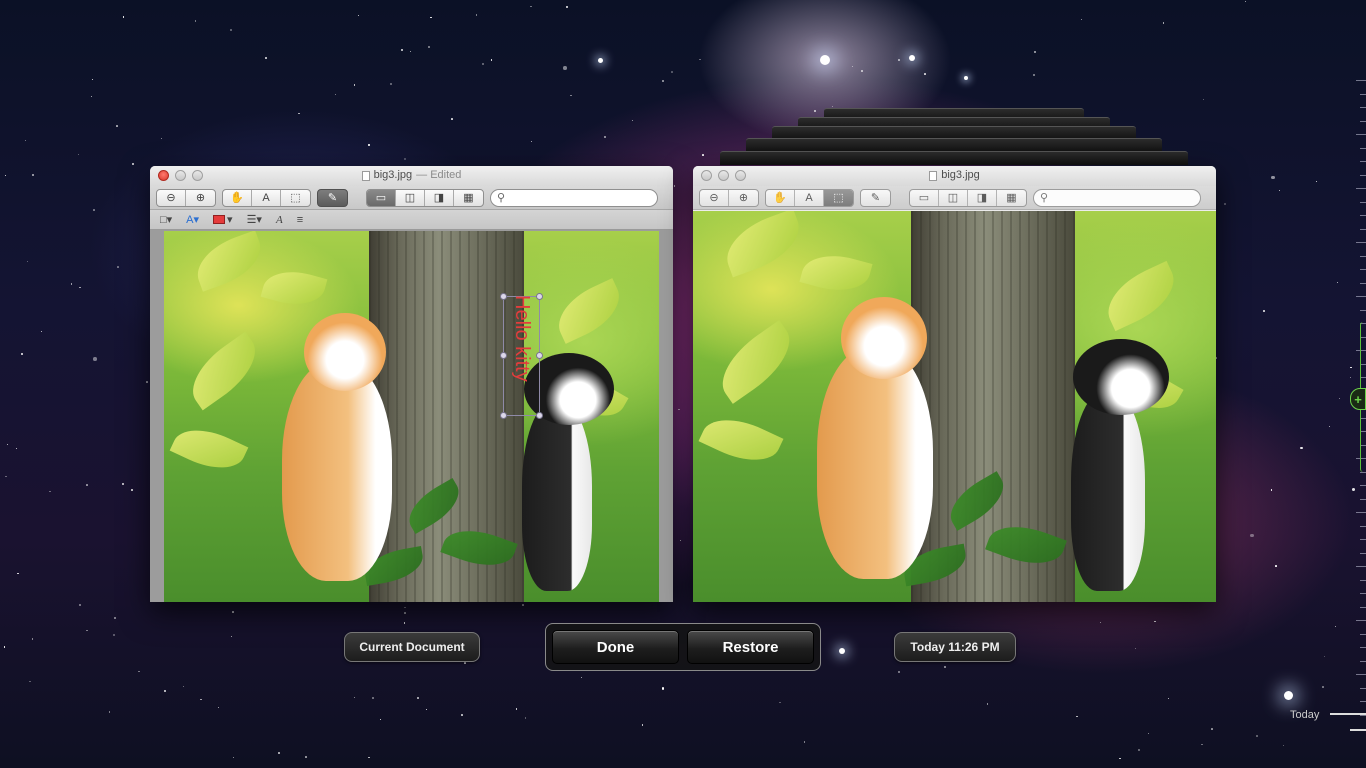 This screenshot has height=768, width=1366. I want to click on search-input: ⚲, so click(574, 197).